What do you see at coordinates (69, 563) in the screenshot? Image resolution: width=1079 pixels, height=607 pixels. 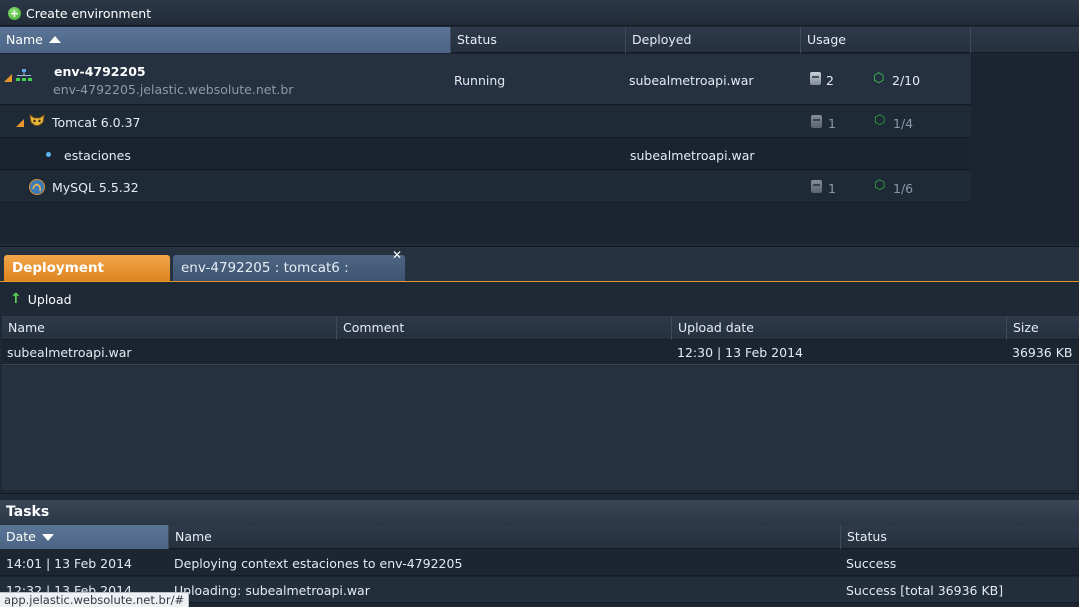 I see `task-date: 14:01 | 13 Feb 2014` at bounding box center [69, 563].